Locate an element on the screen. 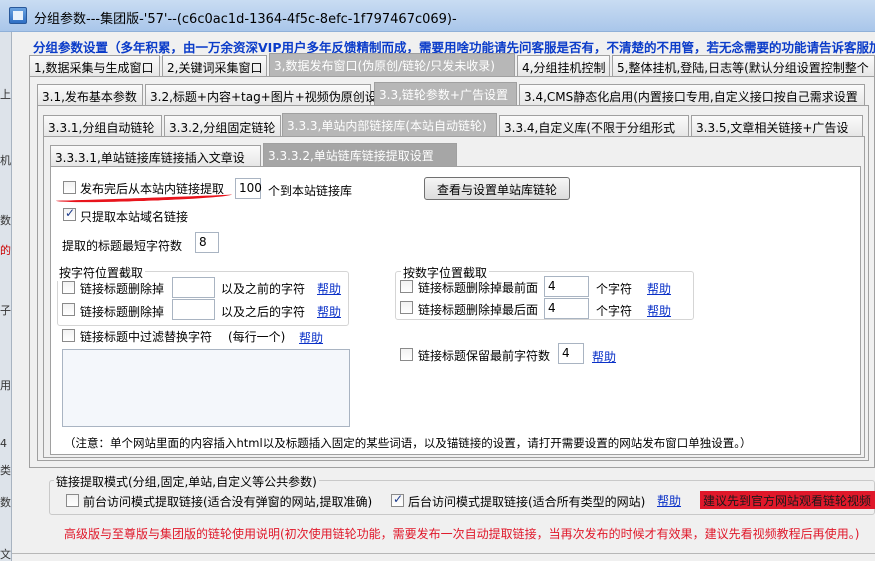  filter-help-link: 帮助 is located at coordinates (311, 337).